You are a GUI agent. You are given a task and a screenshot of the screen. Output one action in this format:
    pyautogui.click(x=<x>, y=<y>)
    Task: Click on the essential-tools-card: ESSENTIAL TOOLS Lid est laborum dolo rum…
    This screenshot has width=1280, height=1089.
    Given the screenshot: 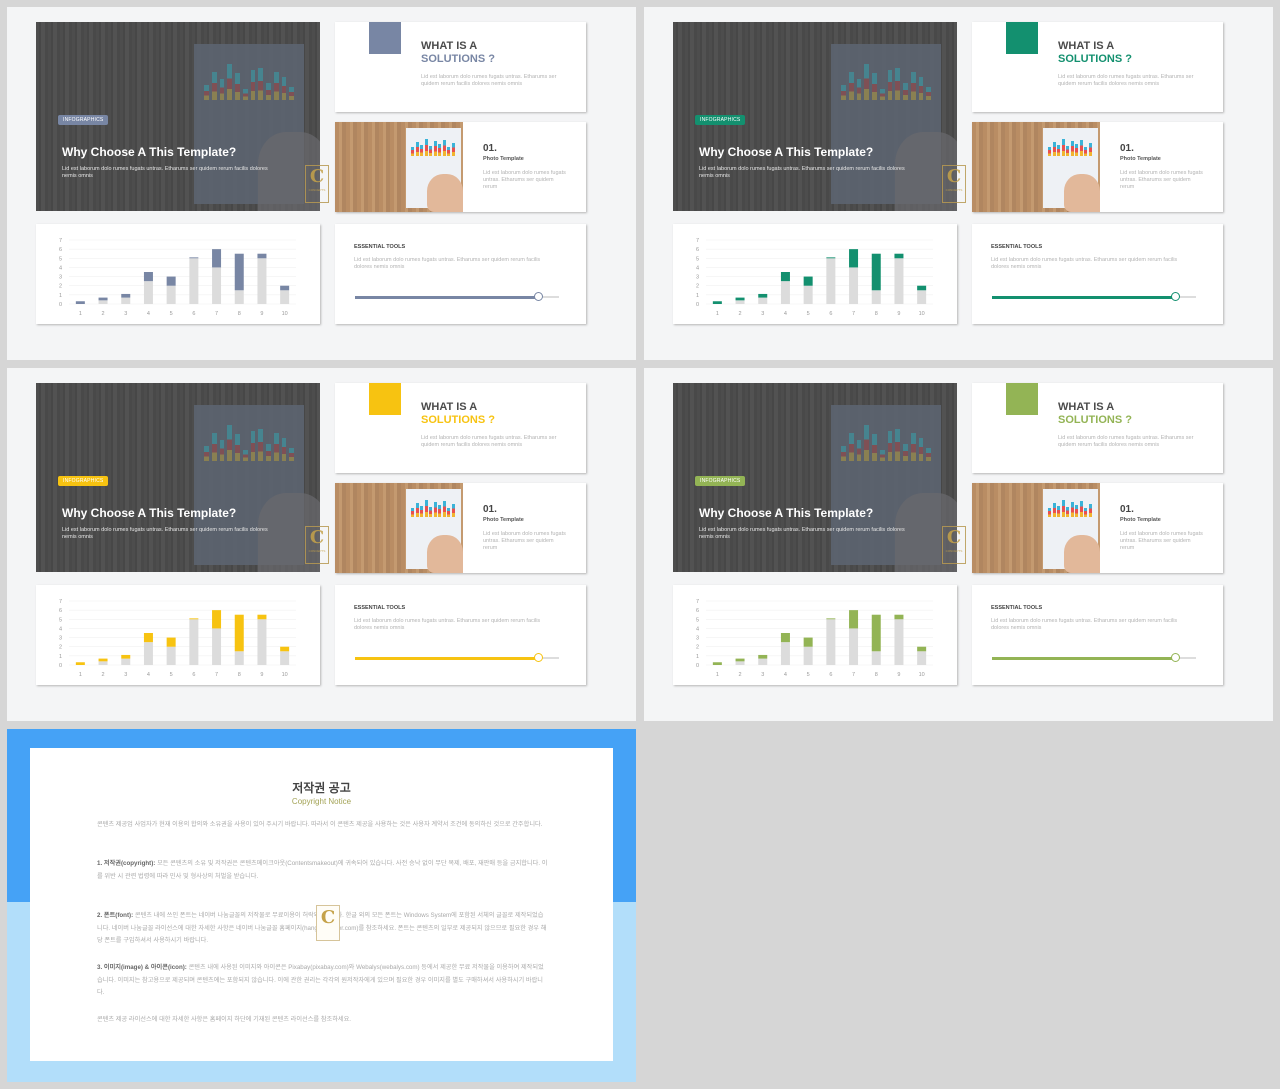 What is the action you would take?
    pyautogui.click(x=460, y=274)
    